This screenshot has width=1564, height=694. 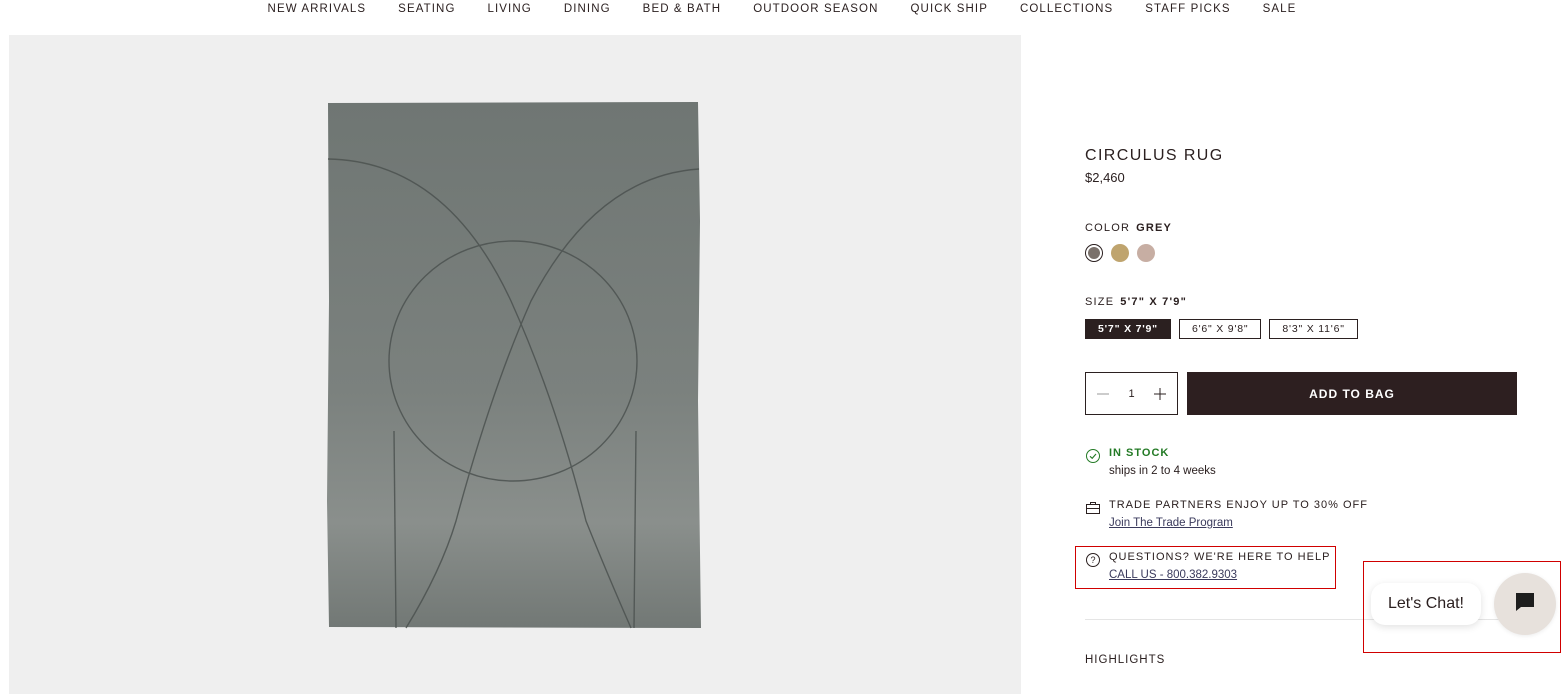 What do you see at coordinates (1139, 453) in the screenshot?
I see `stock-status-text: IN STOCK` at bounding box center [1139, 453].